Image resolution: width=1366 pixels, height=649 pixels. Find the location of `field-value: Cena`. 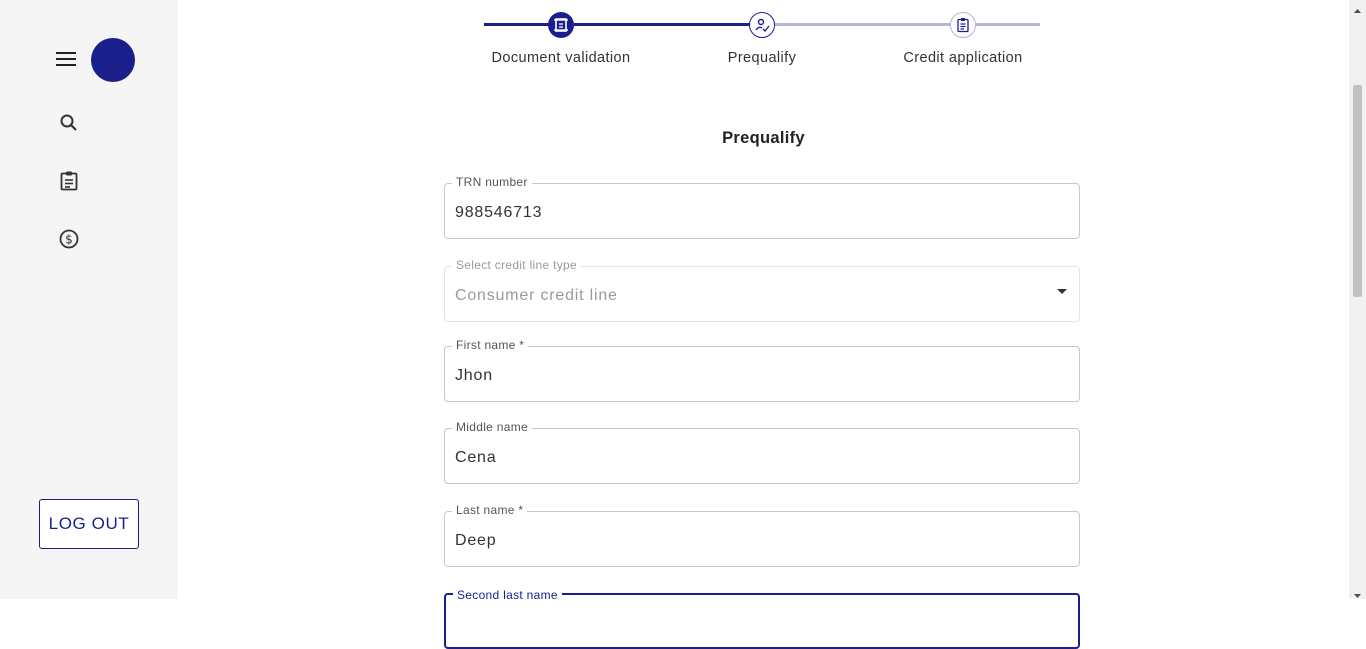

field-value: Cena is located at coordinates (475, 458).